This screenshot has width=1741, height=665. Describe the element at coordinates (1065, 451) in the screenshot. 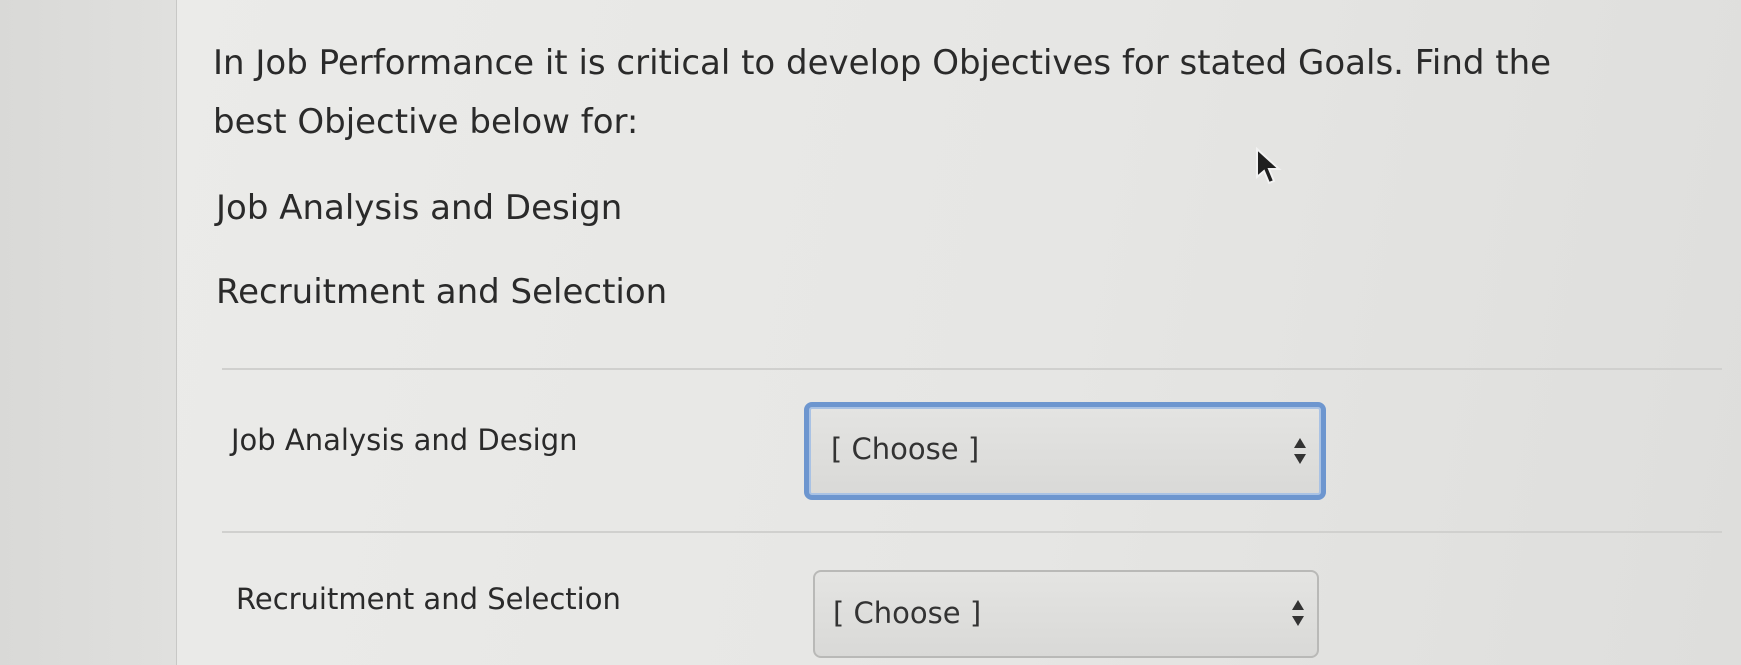

I see `select-job-analysis: [ Choose ]` at that location.